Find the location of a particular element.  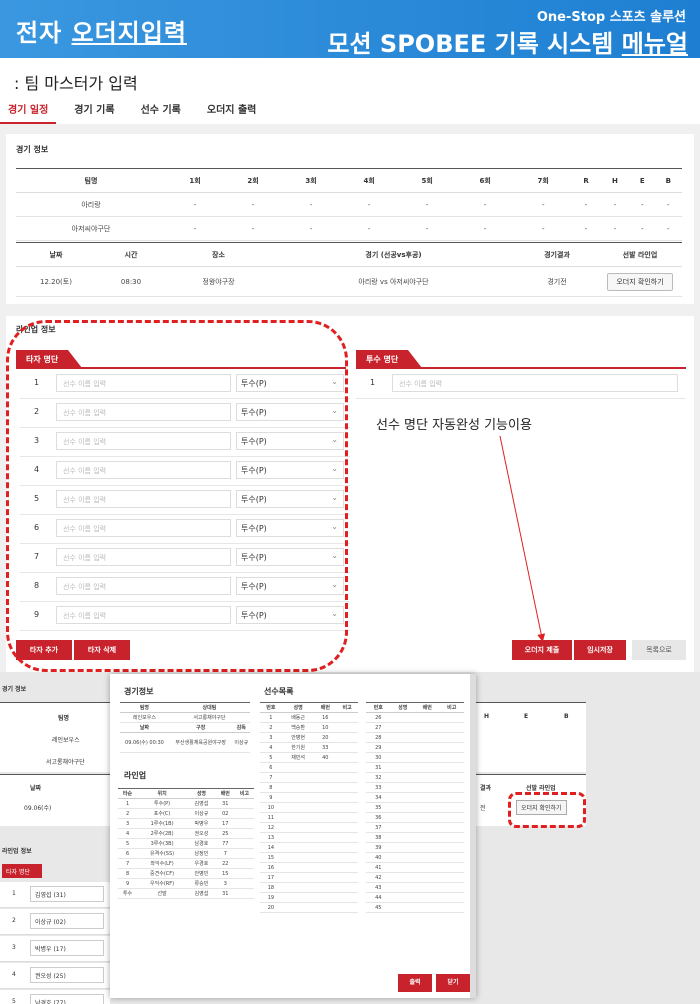

roster-row-cell: 42 is located at coordinates (378, 877).